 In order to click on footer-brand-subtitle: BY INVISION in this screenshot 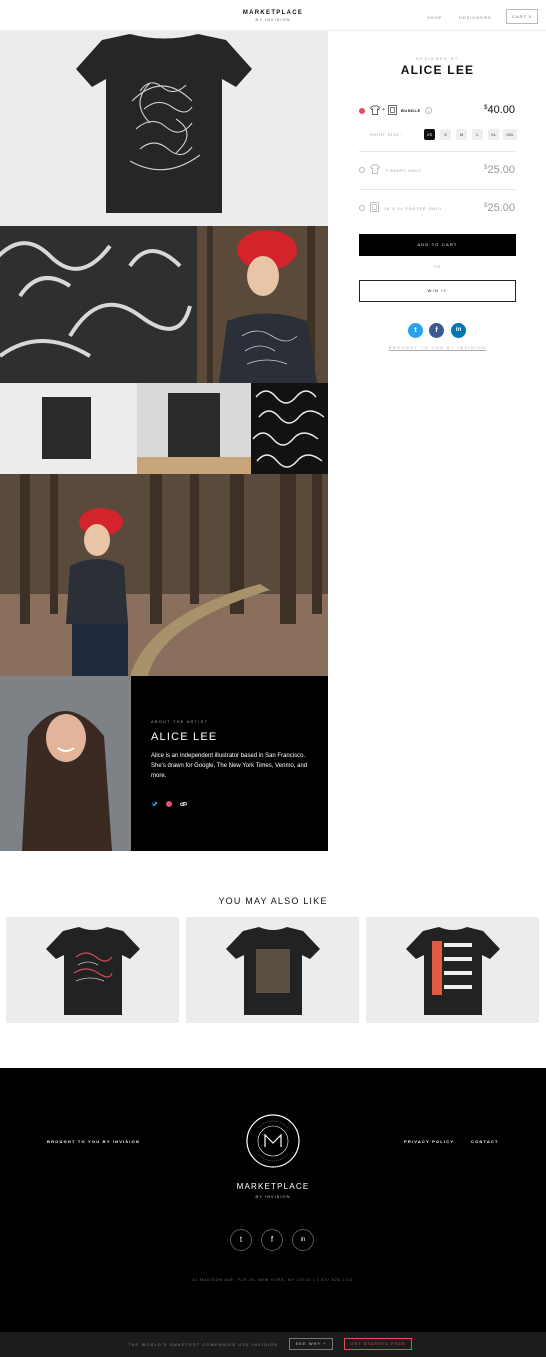, I will do `click(273, 1196)`.